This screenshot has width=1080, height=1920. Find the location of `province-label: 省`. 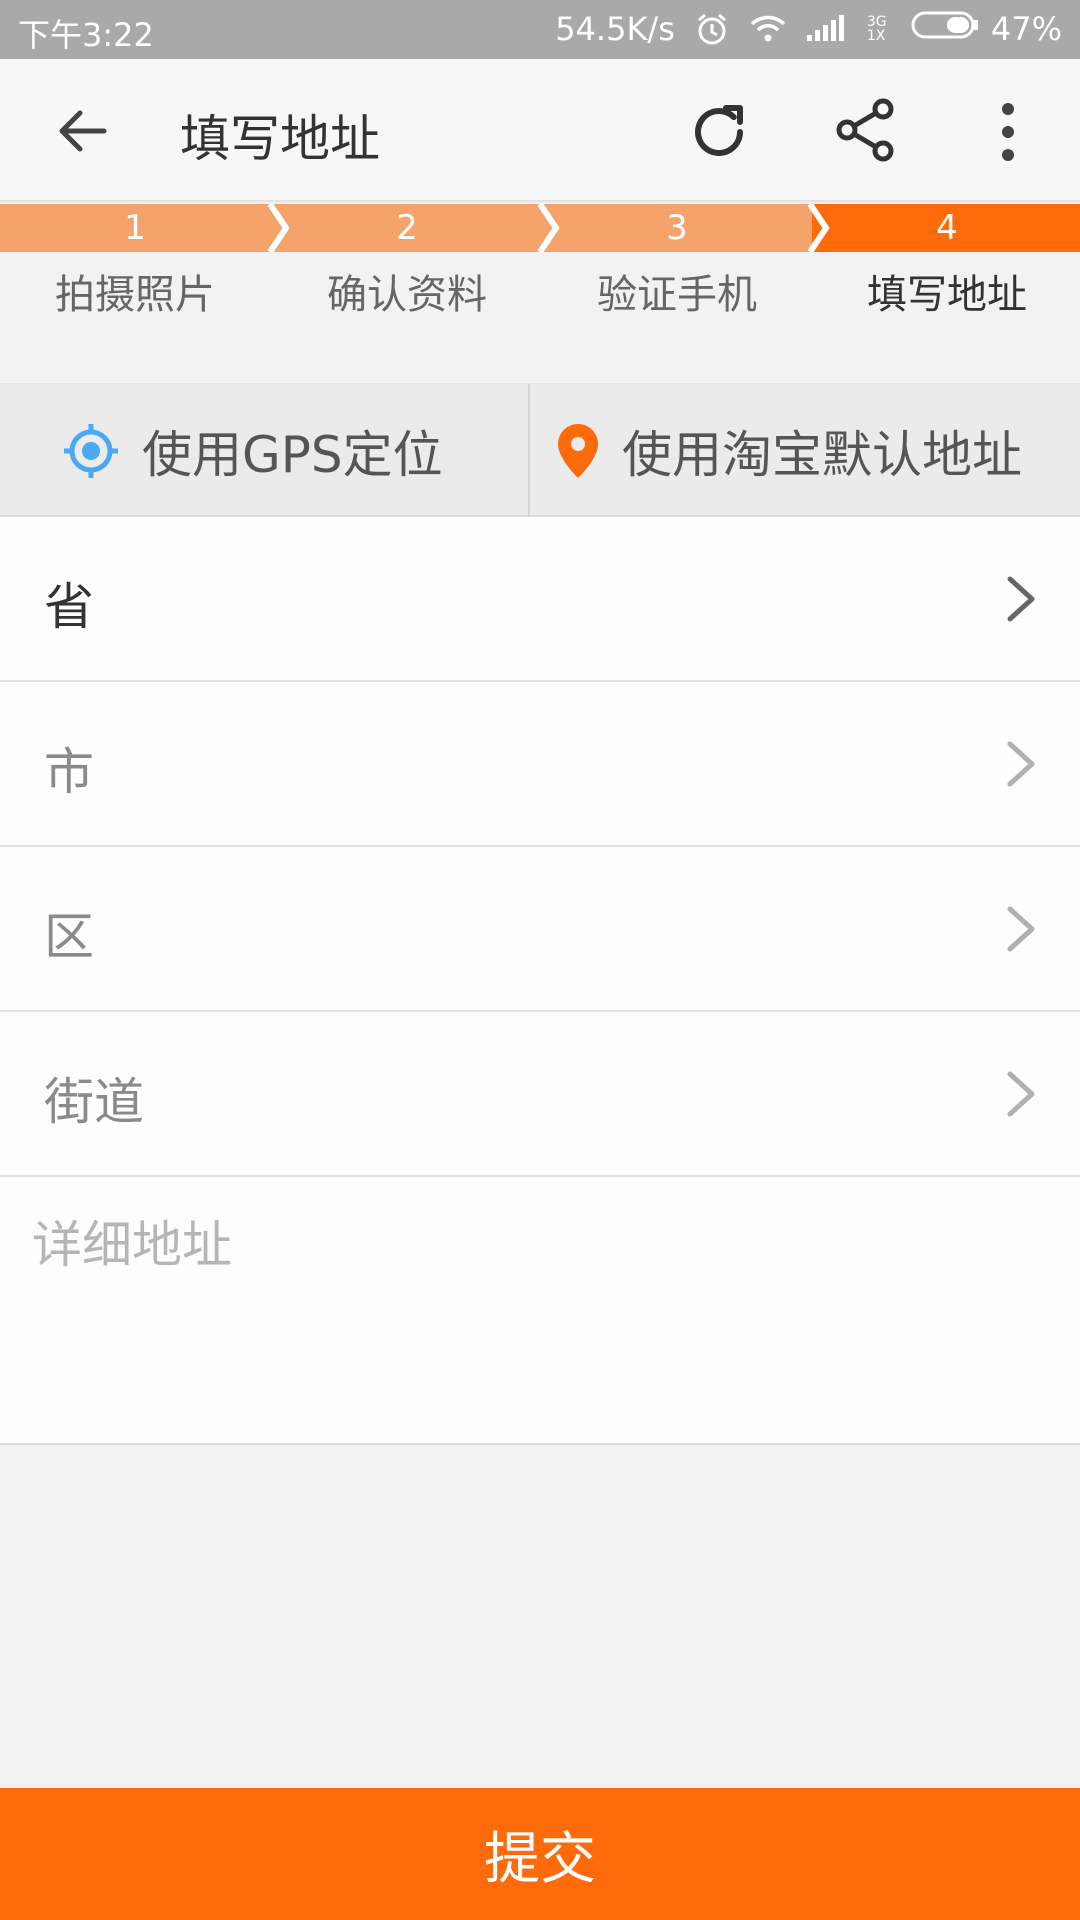

province-label: 省 is located at coordinates (69, 607).